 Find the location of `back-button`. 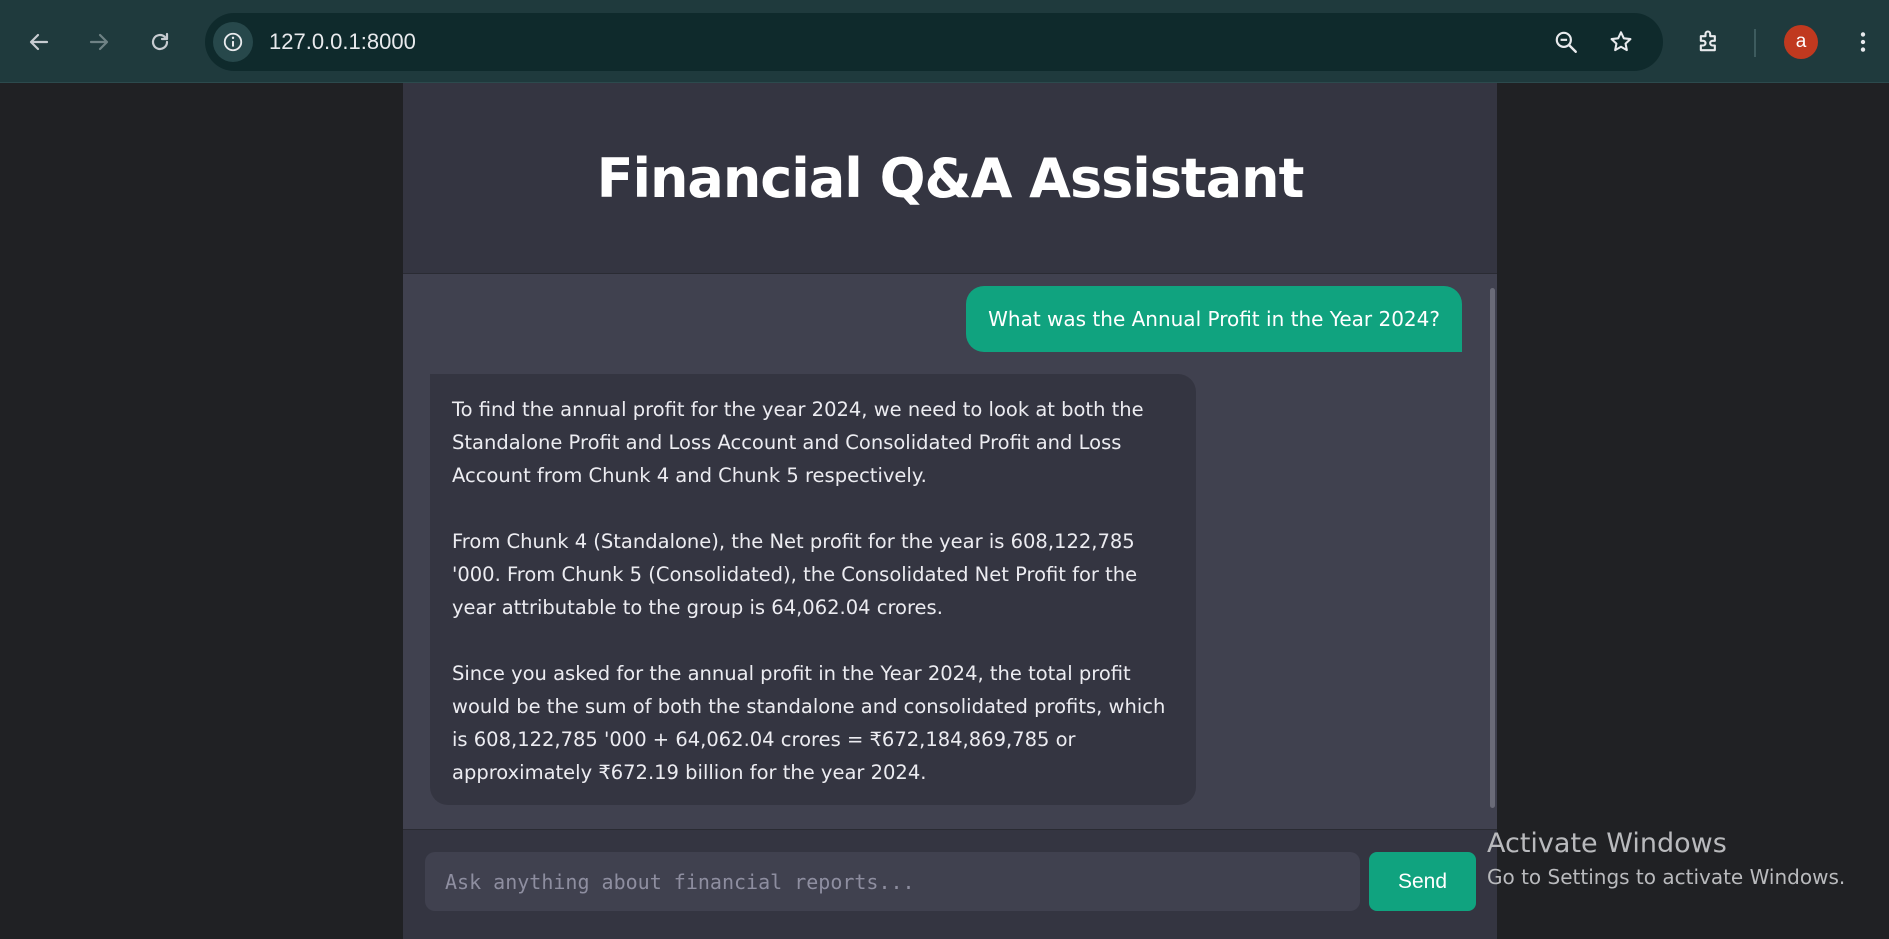

back-button is located at coordinates (39, 42).